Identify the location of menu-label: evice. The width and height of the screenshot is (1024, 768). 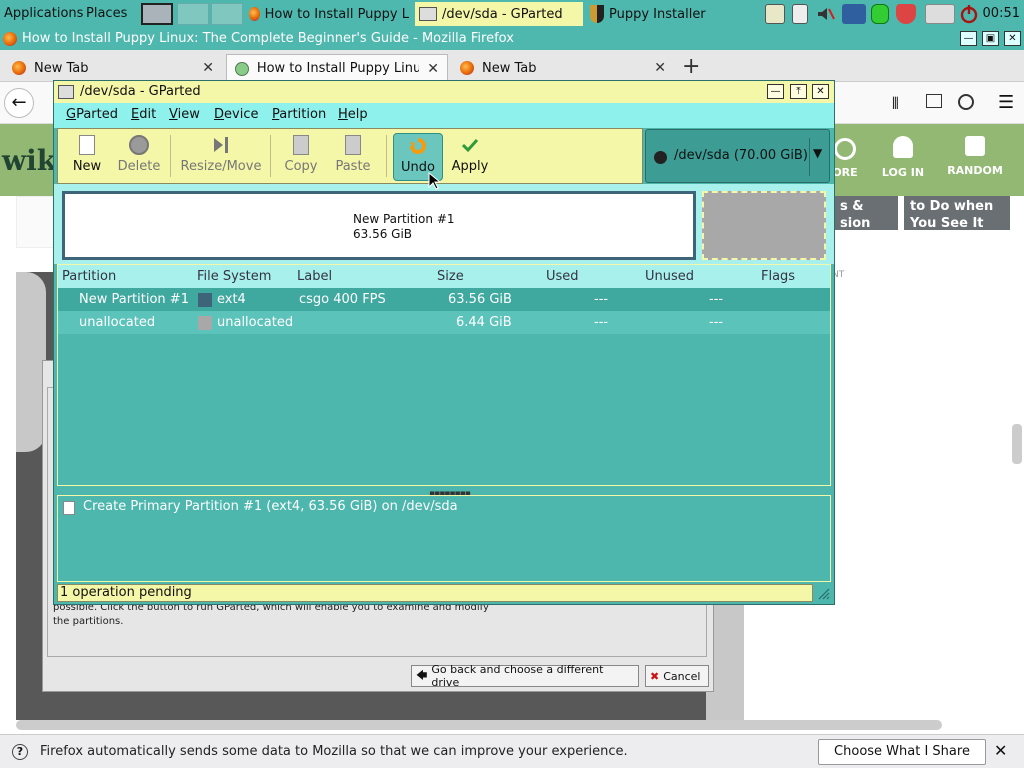
(241, 114).